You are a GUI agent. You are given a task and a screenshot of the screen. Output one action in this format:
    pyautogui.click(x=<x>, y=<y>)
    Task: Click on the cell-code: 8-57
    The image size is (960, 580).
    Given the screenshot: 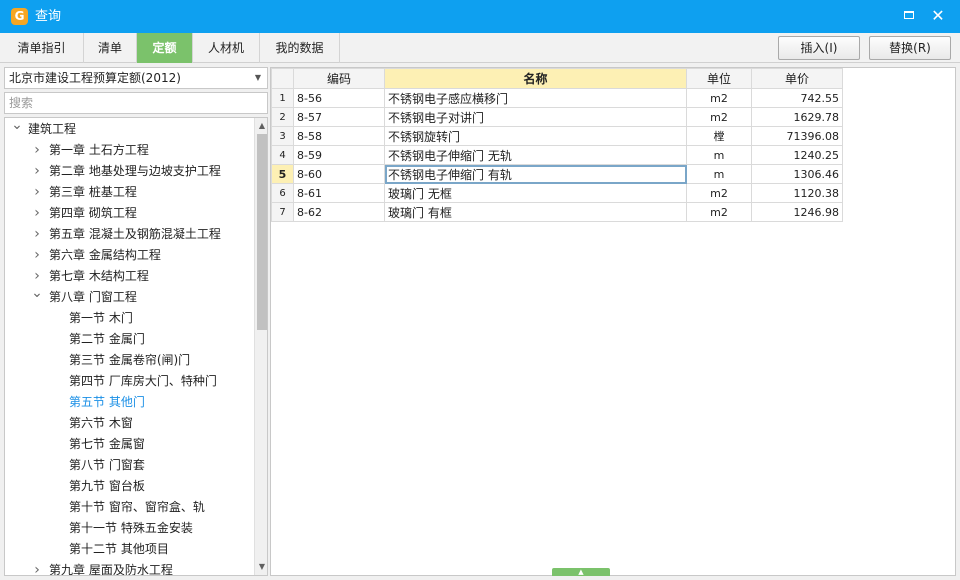 What is the action you would take?
    pyautogui.click(x=339, y=117)
    